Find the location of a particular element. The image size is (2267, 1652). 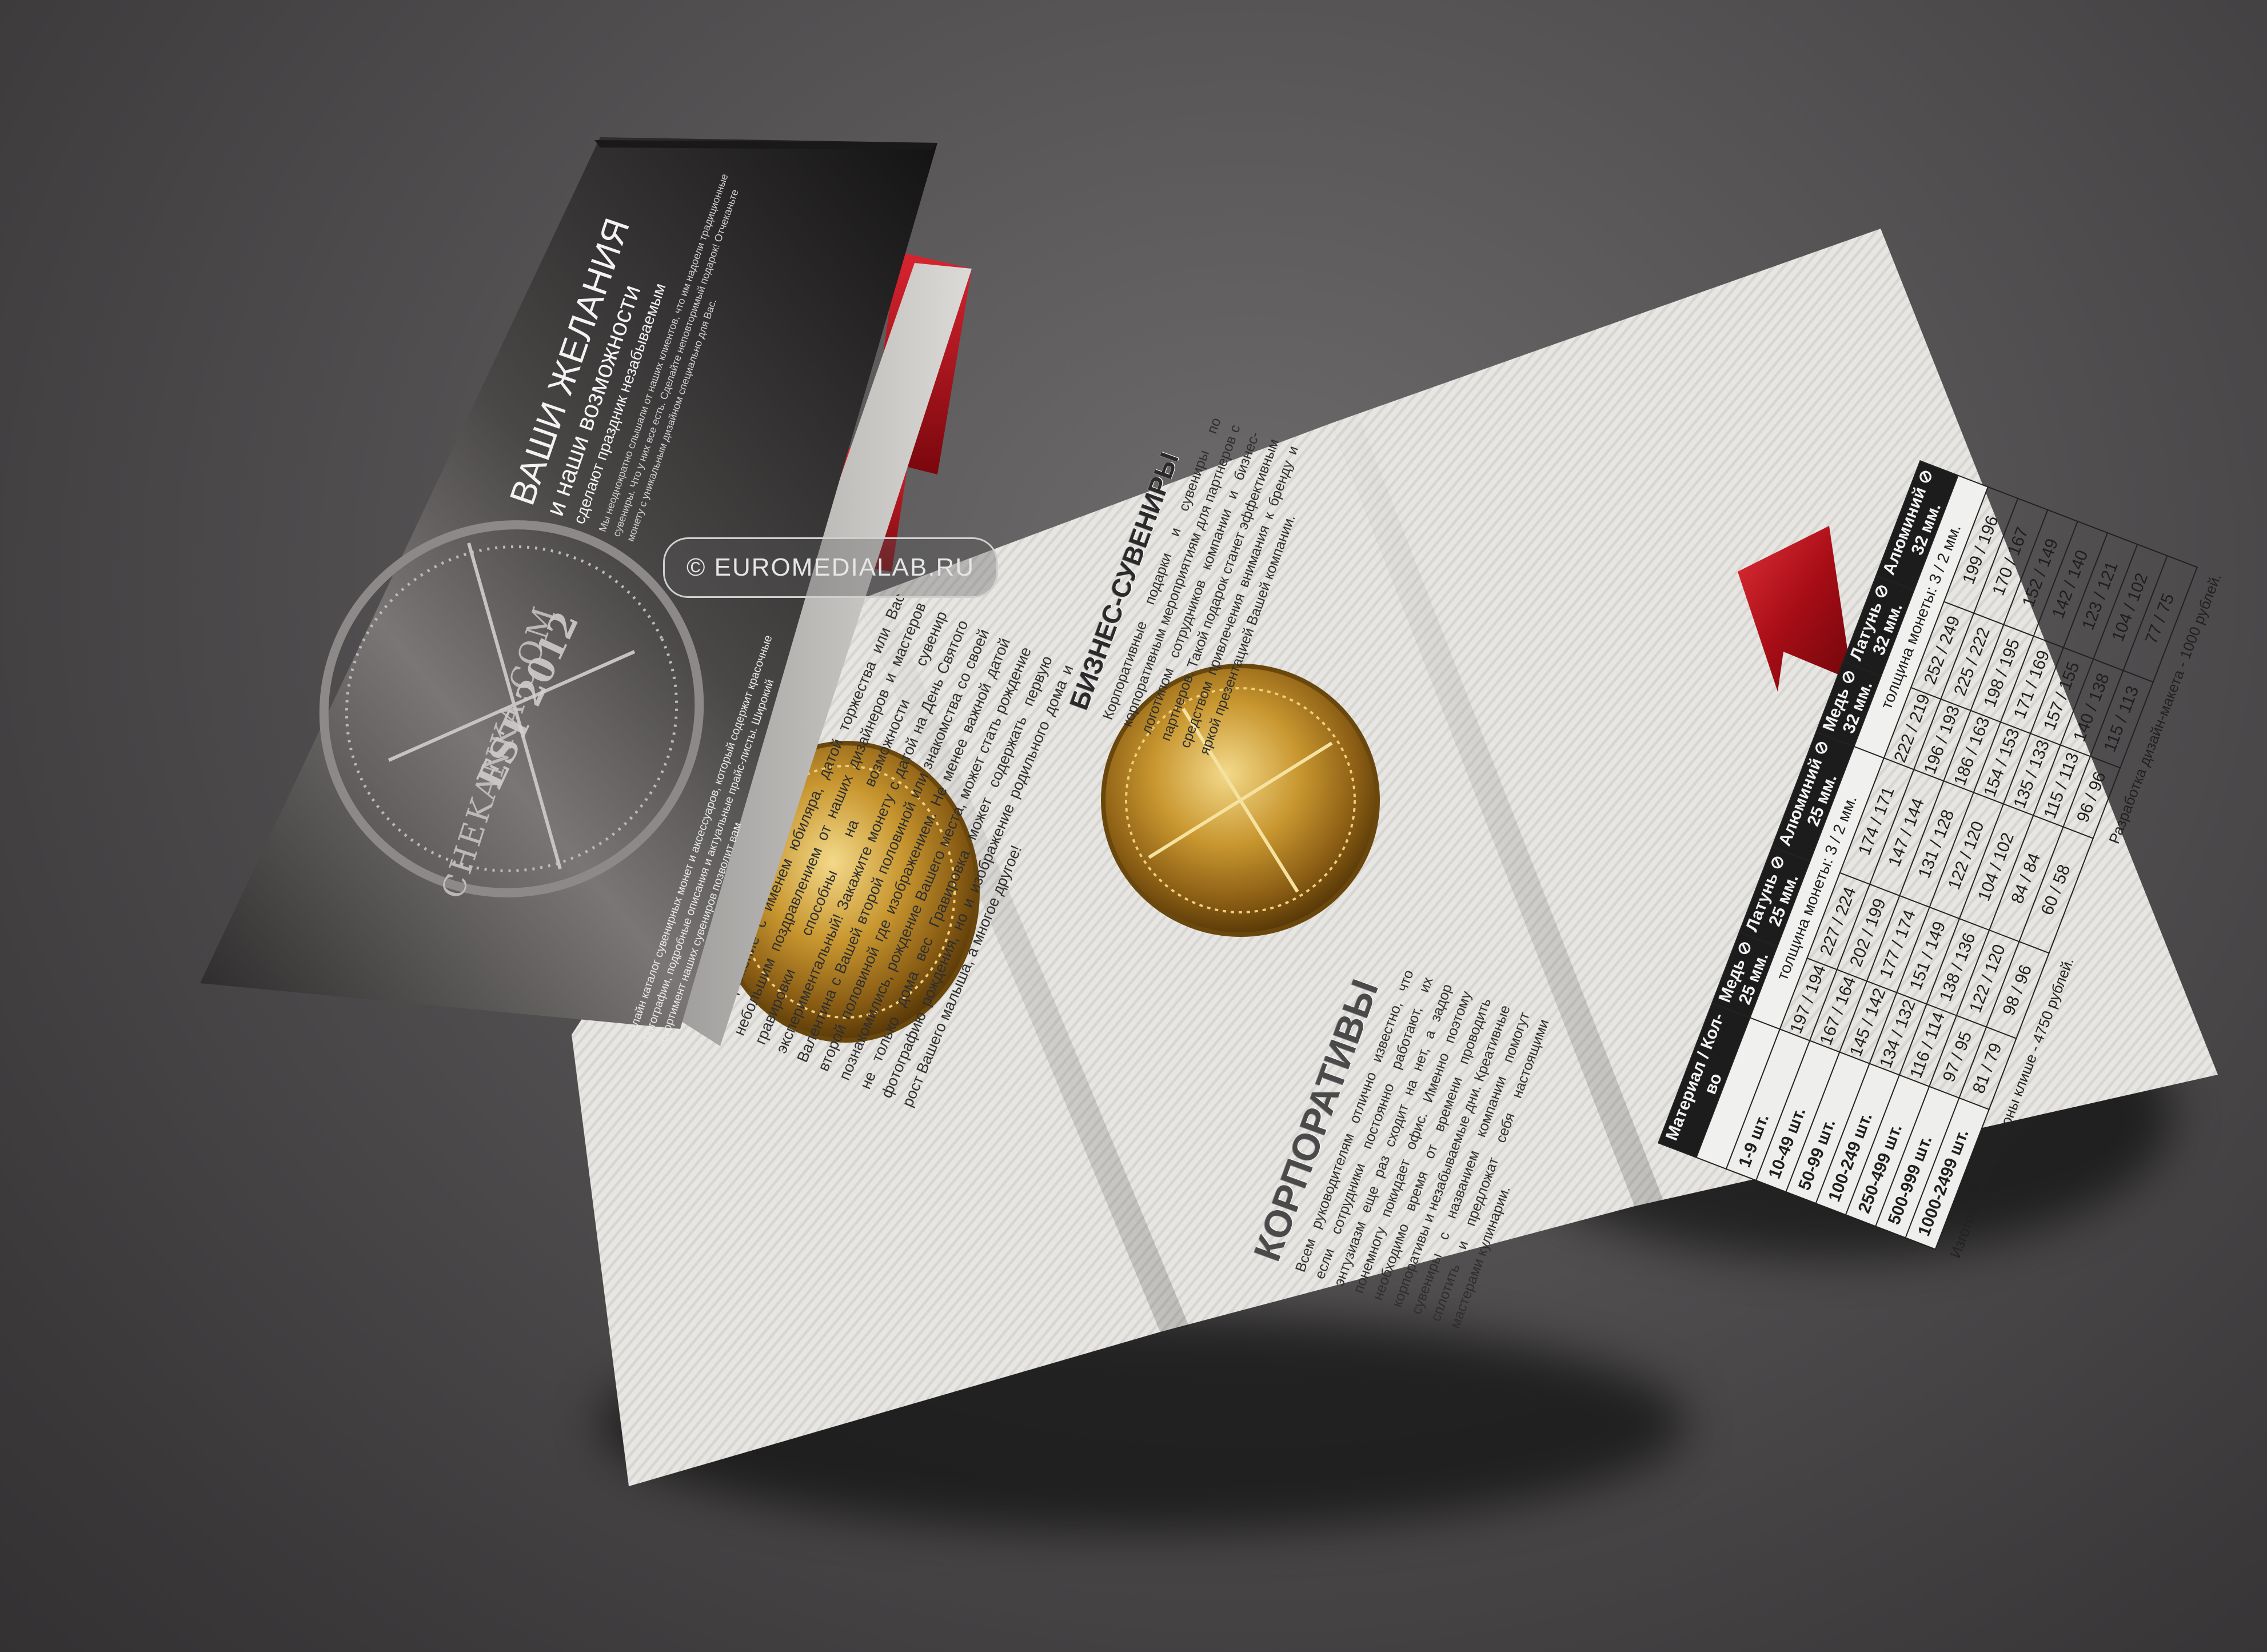

watermark-badge: © EUROMEDIALAB.RU is located at coordinates (831, 567).